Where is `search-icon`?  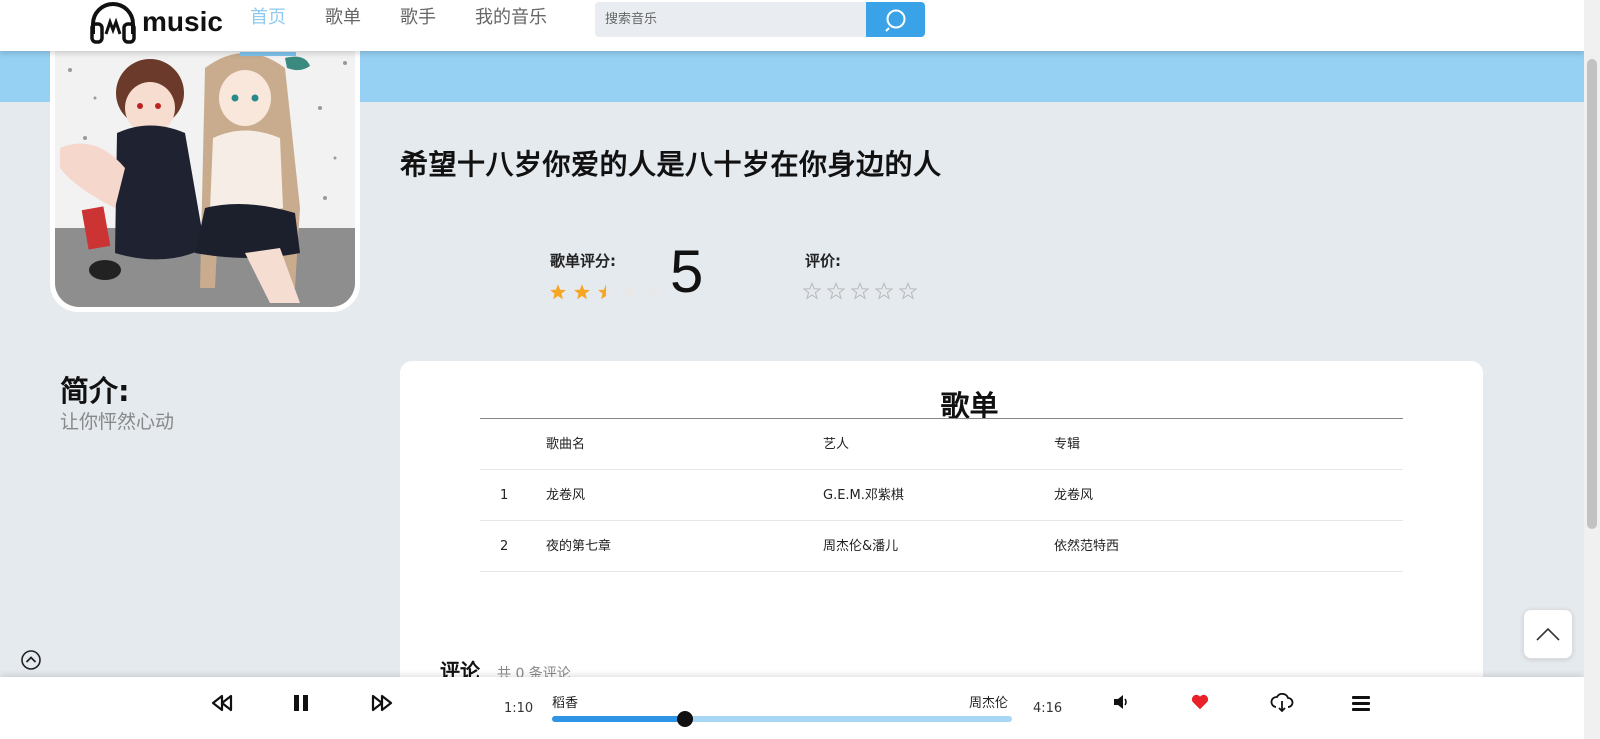
search-icon is located at coordinates (894, 20).